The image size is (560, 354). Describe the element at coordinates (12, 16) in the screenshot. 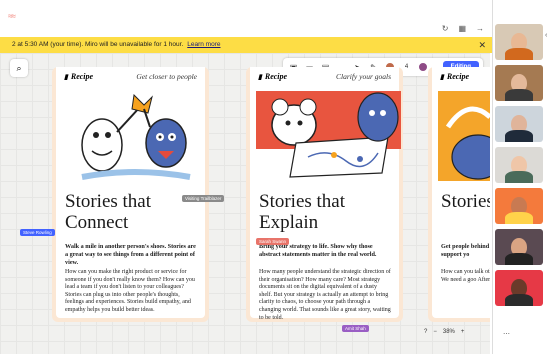

I see `miro-logo-icon: ≈≈` at that location.